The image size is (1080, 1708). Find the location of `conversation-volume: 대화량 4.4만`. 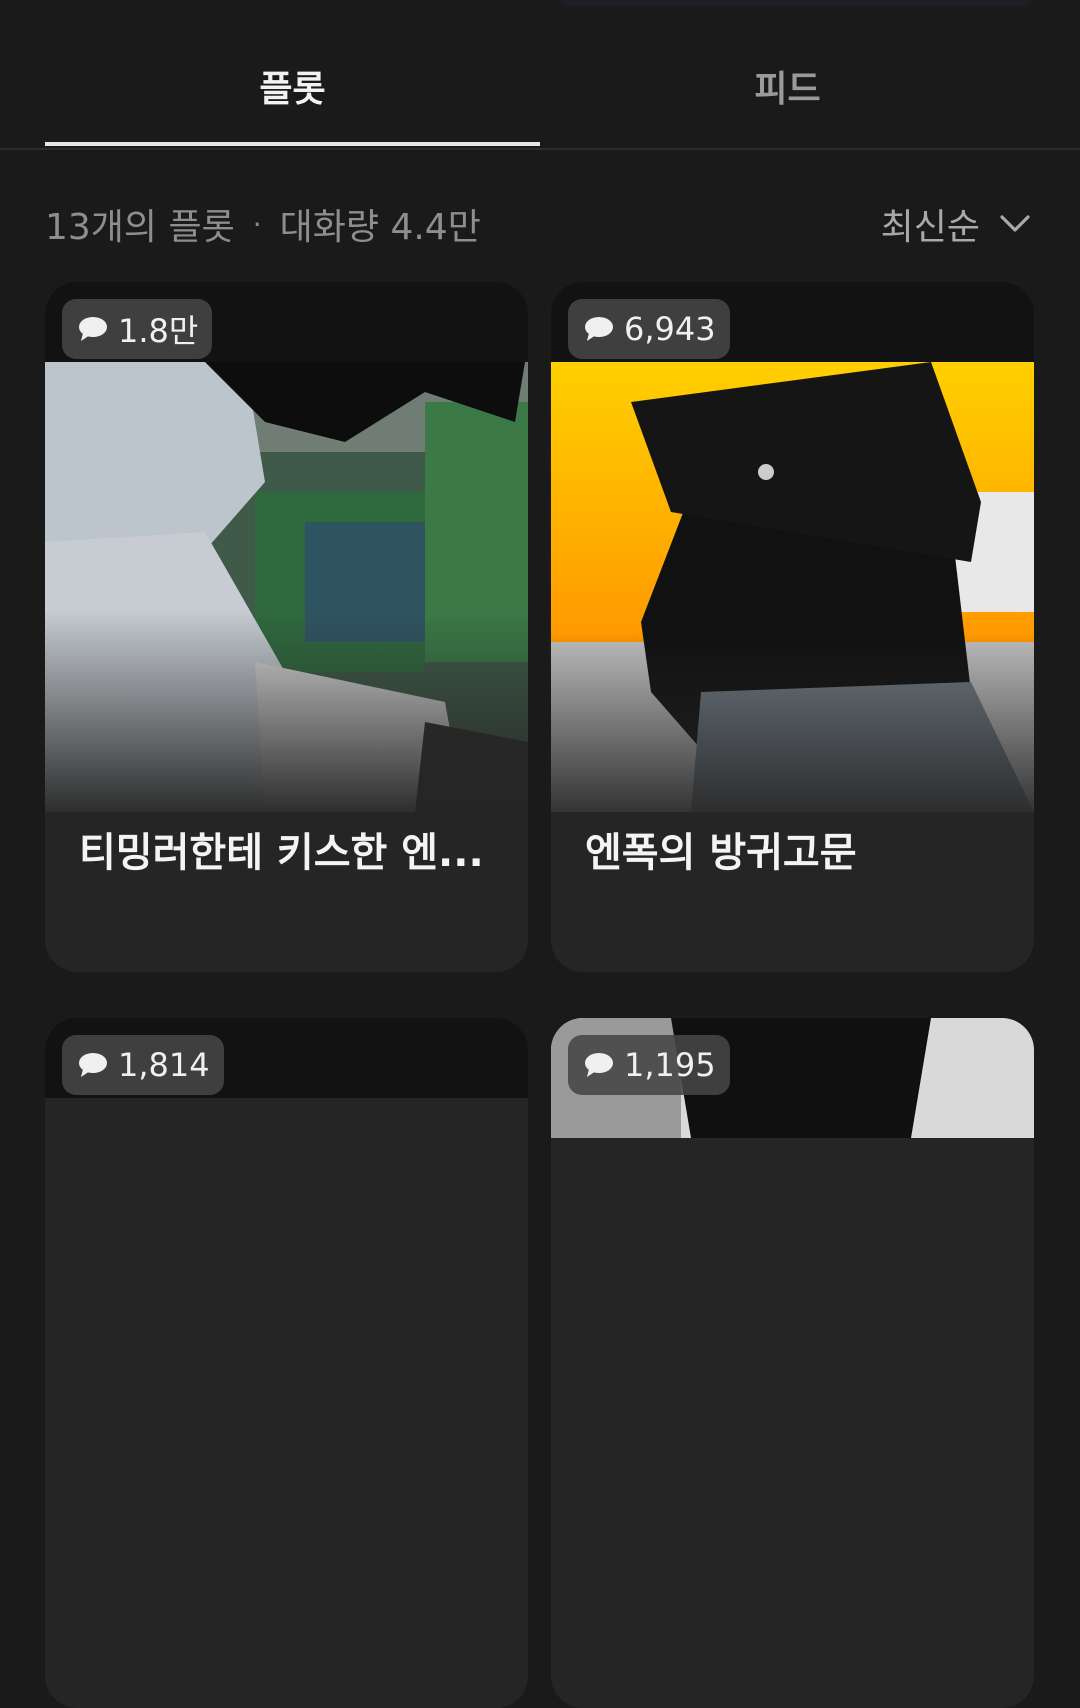

conversation-volume: 대화량 4.4만 is located at coordinates (380, 227).